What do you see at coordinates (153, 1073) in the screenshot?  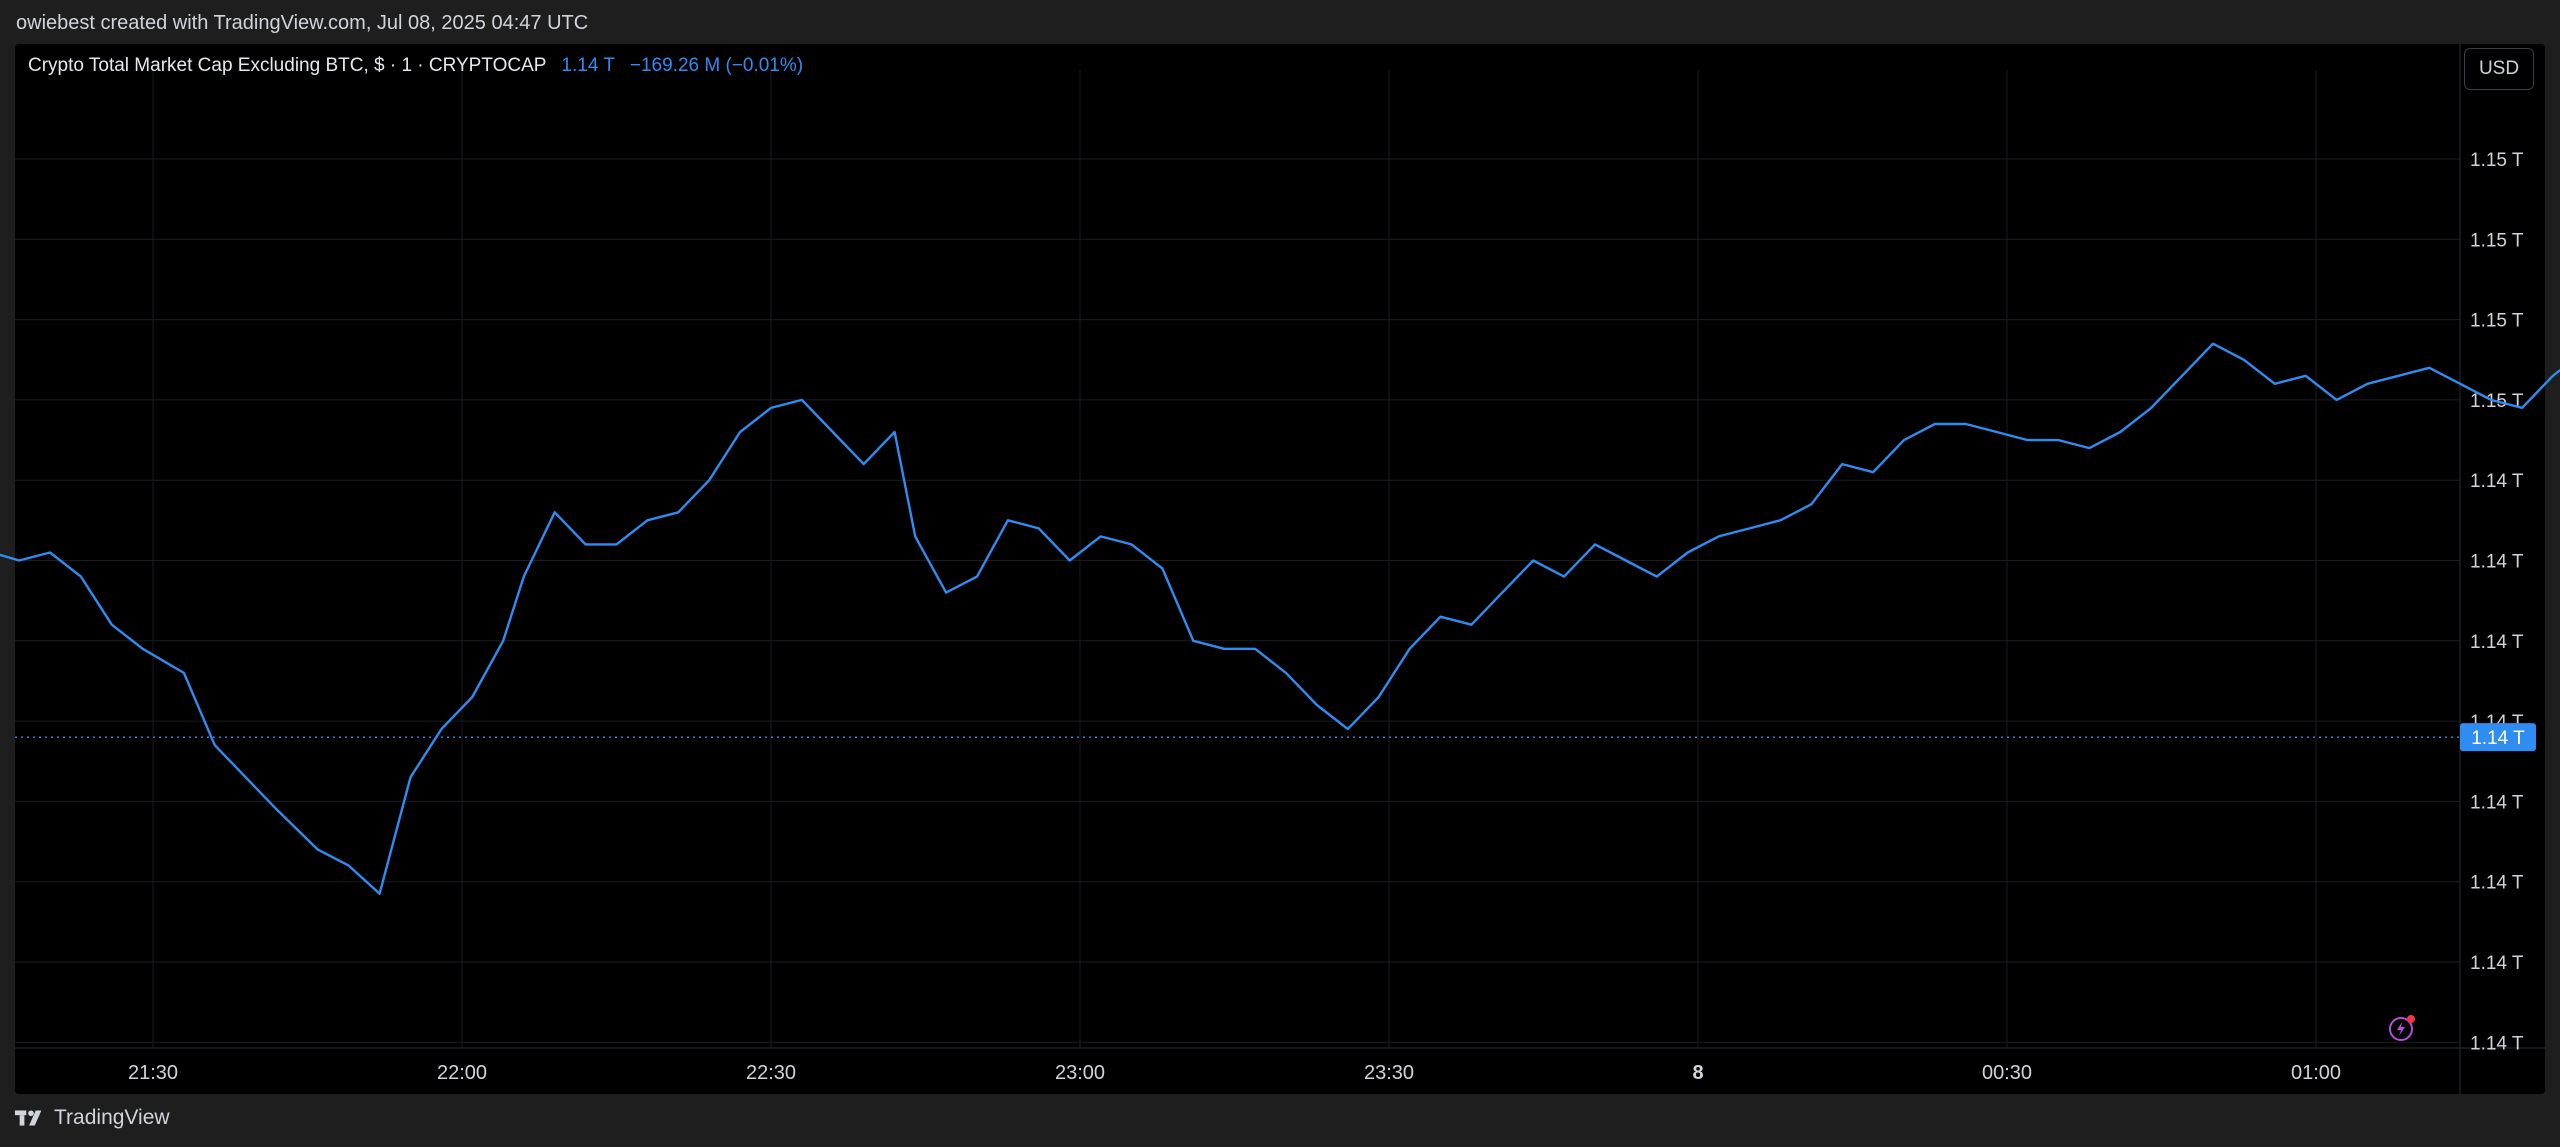 I see `x-tick-label: 21:30` at bounding box center [153, 1073].